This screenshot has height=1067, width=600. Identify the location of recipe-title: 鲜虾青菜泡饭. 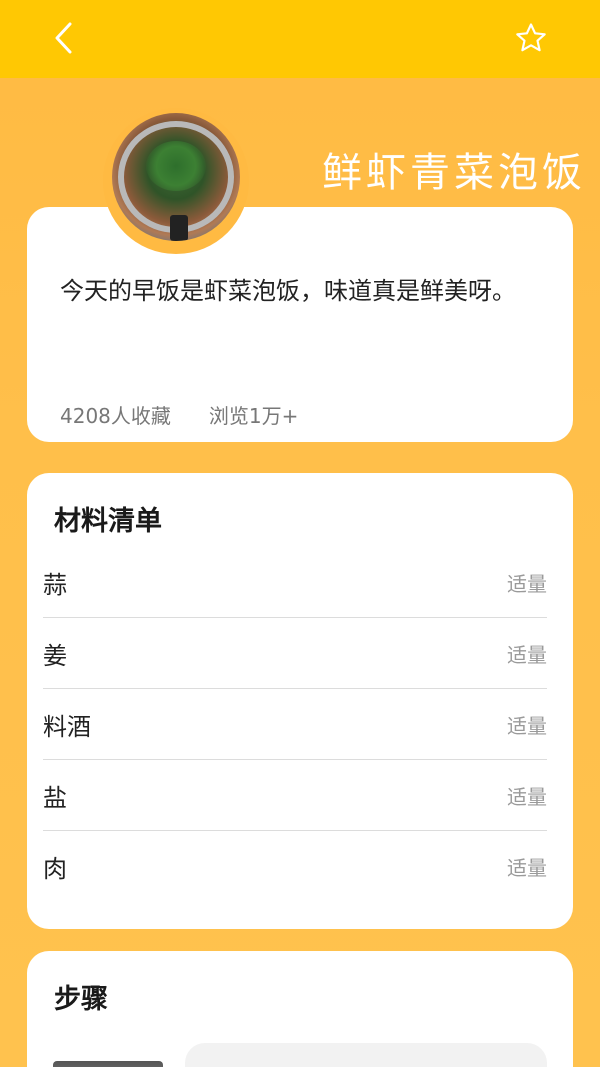
(454, 173).